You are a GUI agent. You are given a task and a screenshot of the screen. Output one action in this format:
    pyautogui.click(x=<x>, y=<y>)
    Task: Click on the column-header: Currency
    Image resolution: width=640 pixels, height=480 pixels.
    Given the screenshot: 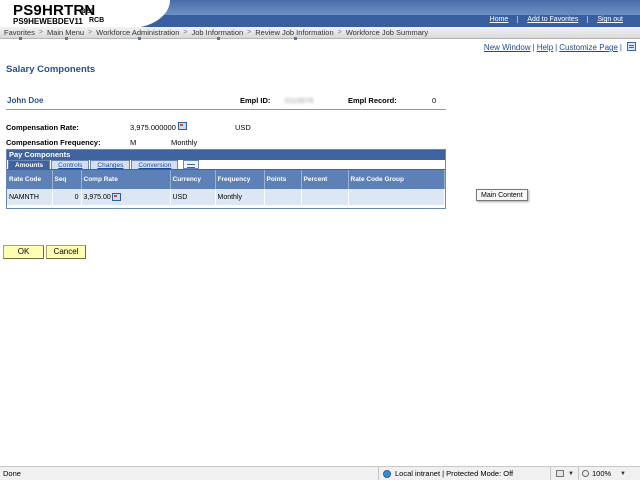 What is the action you would take?
    pyautogui.click(x=193, y=179)
    